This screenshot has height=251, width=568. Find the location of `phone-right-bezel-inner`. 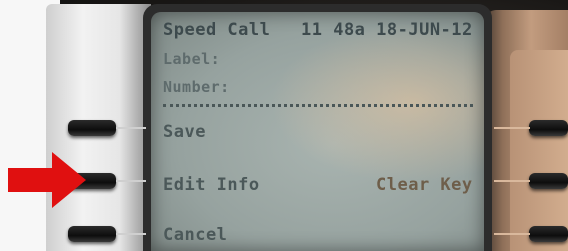

phone-right-bezel-inner is located at coordinates (539, 150).